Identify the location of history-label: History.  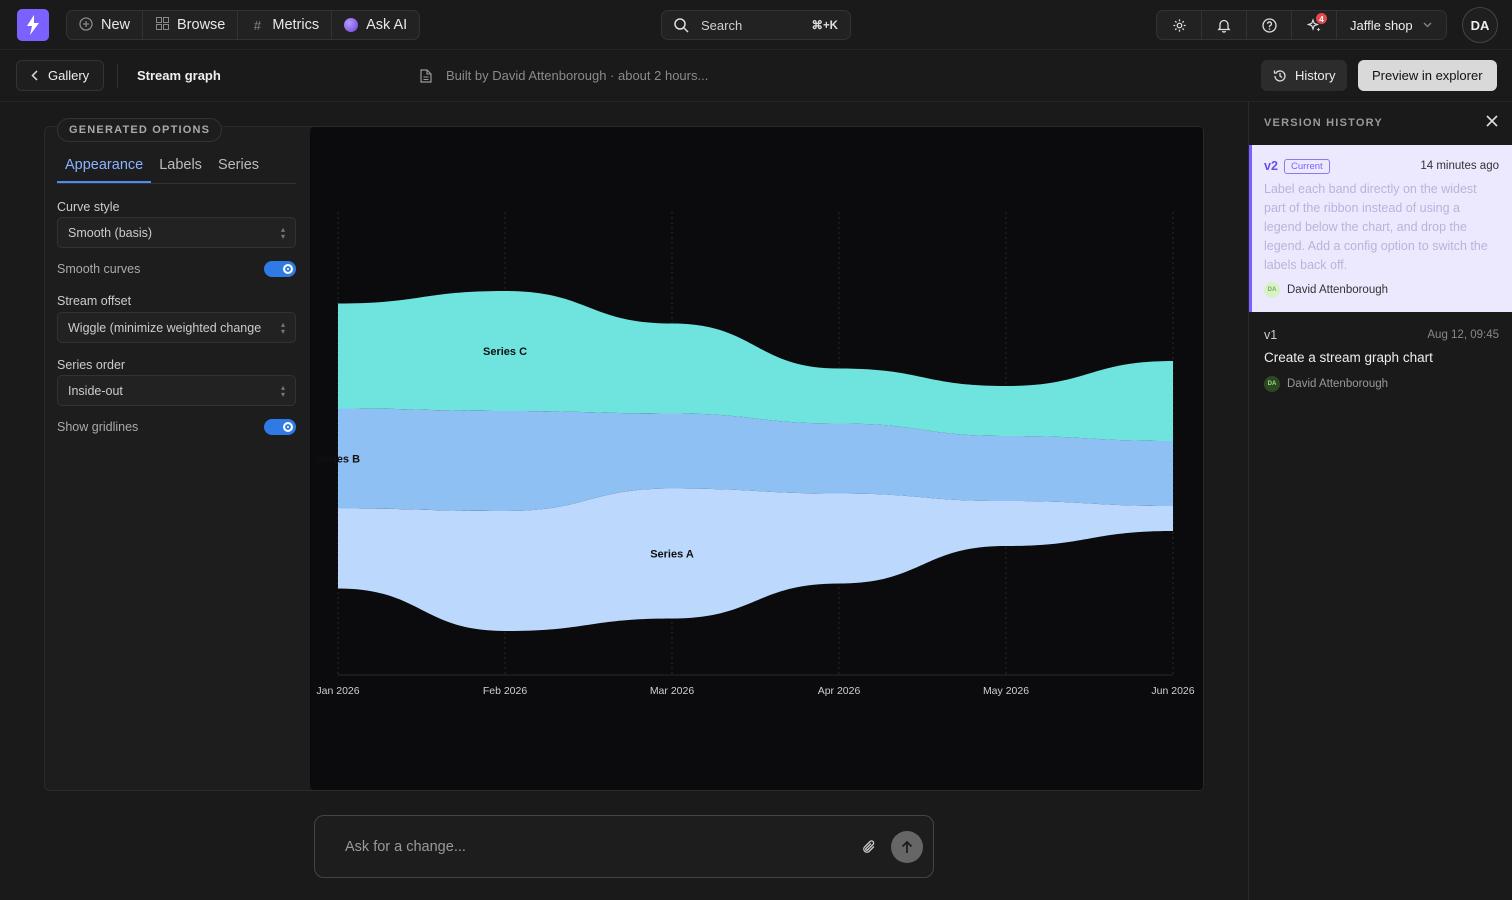
(1315, 75).